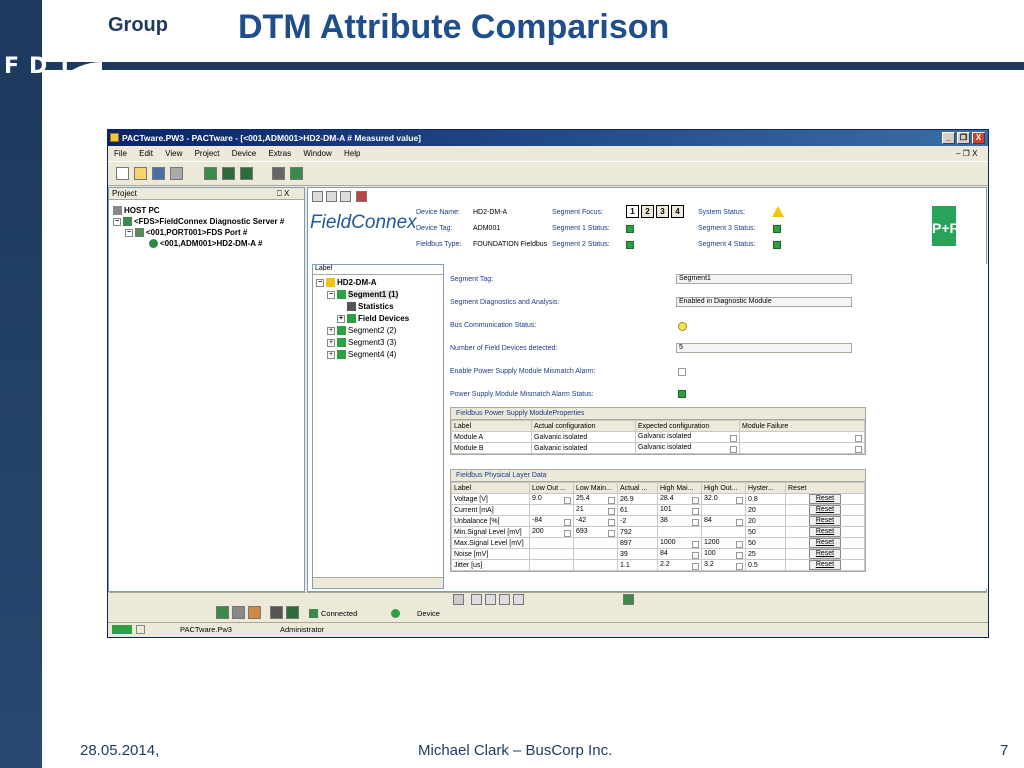 Image resolution: width=1024 pixels, height=768 pixels. I want to click on delete-icon, so click(254, 612).